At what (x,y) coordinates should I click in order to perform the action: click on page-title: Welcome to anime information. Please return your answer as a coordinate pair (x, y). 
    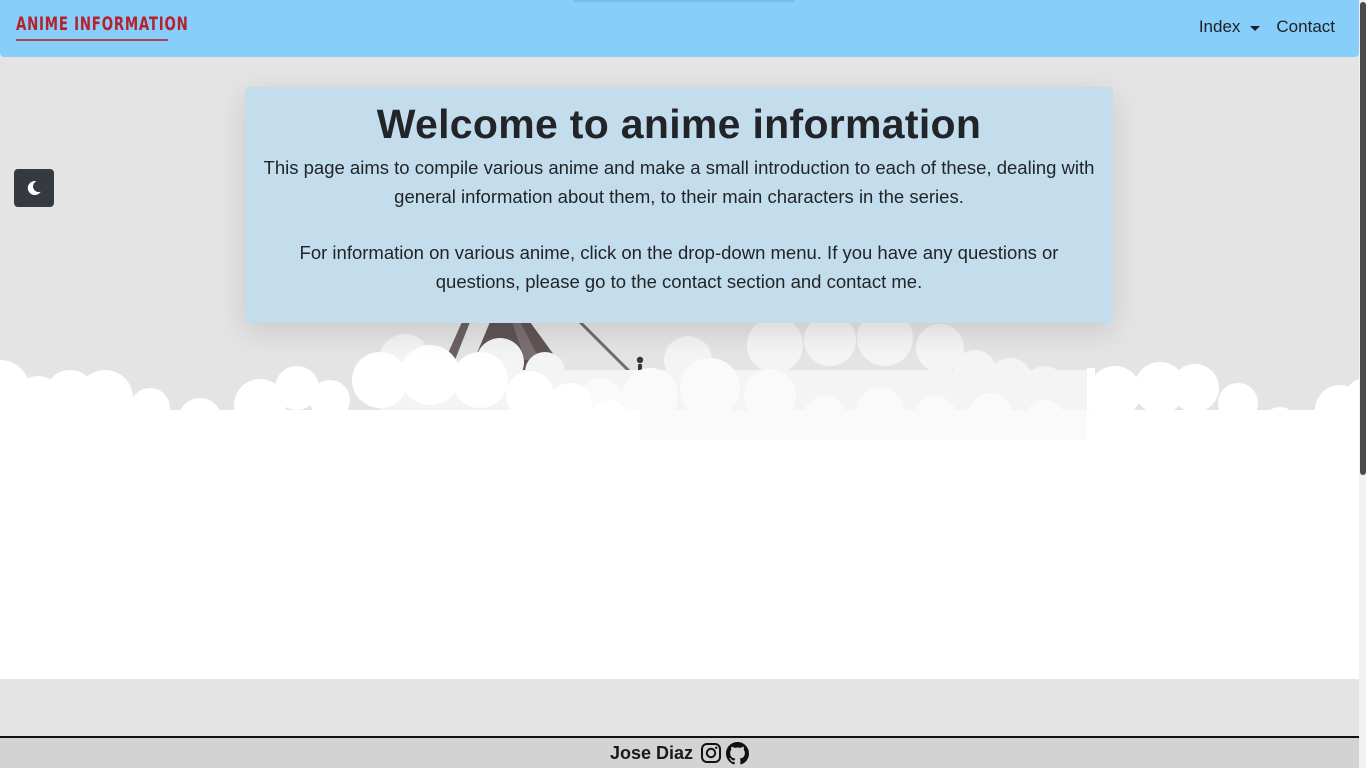
    Looking at the image, I should click on (679, 124).